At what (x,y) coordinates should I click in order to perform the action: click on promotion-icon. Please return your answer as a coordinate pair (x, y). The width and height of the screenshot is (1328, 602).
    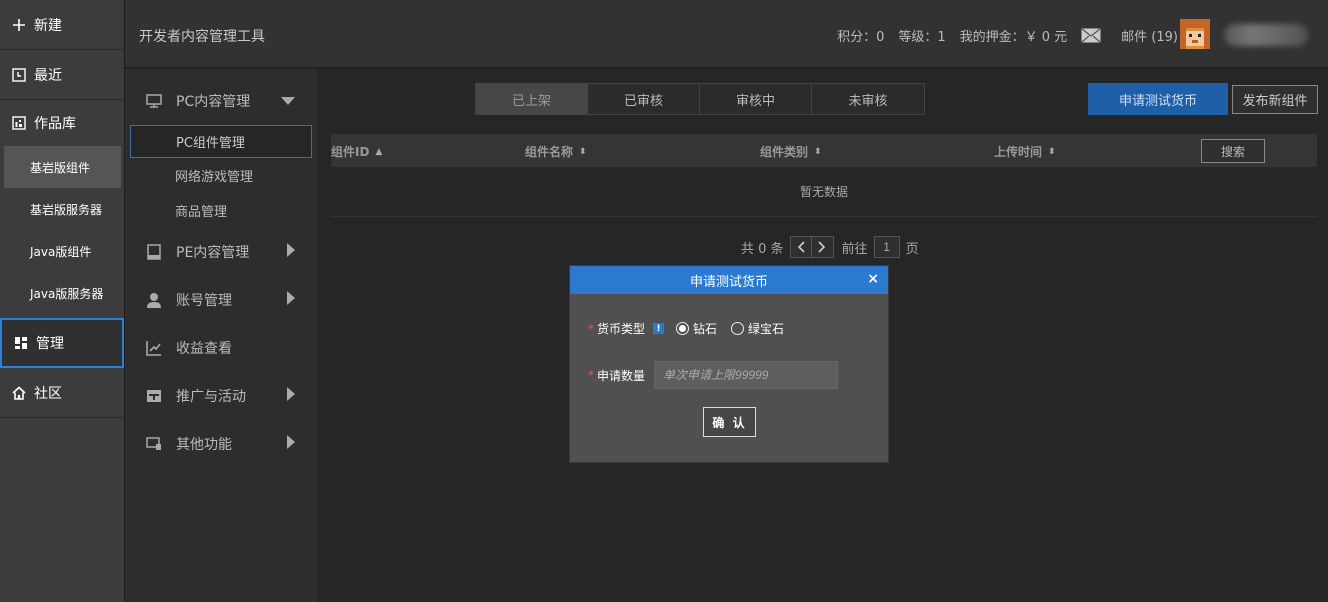
    Looking at the image, I should click on (154, 396).